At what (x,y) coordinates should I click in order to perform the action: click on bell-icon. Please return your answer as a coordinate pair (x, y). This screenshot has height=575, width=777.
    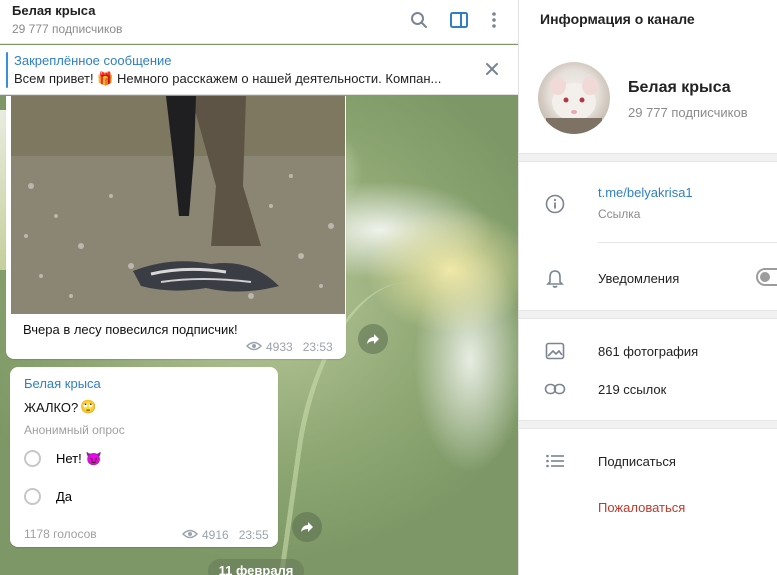
    Looking at the image, I should click on (555, 279).